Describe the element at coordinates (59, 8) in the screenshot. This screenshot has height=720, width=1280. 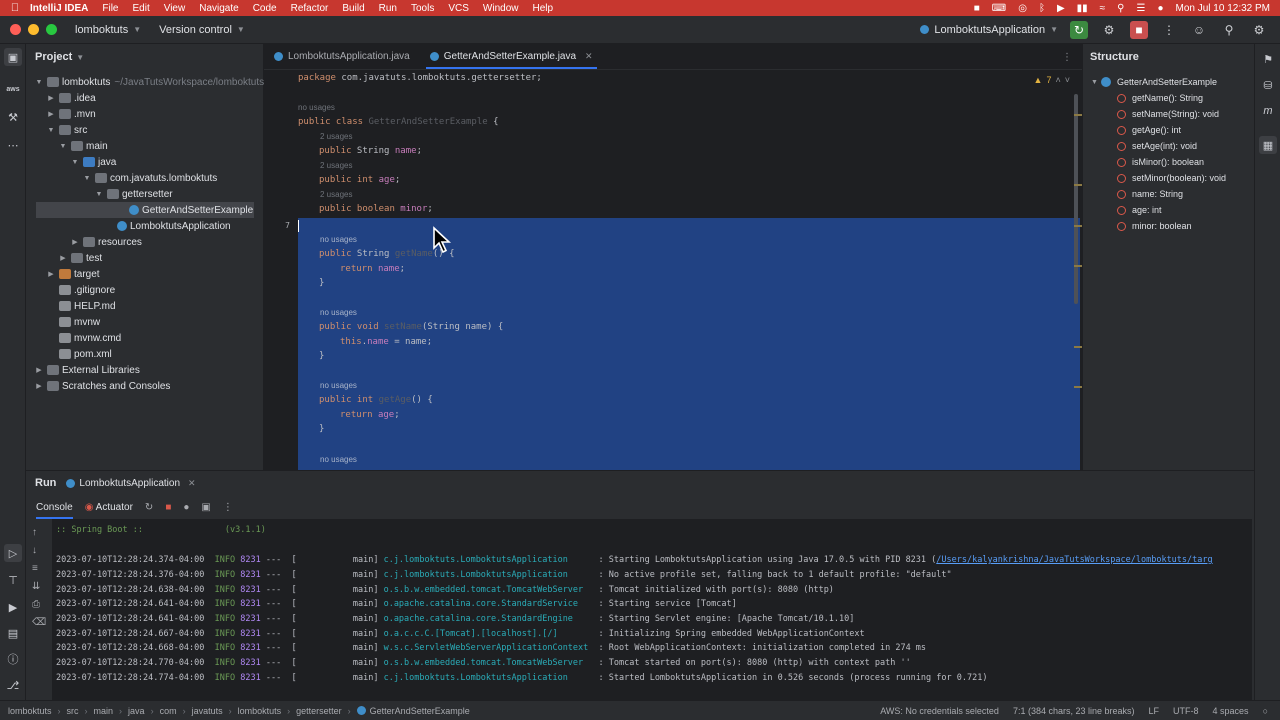
I see `menu-app-name: IntelliJ IDEA` at that location.